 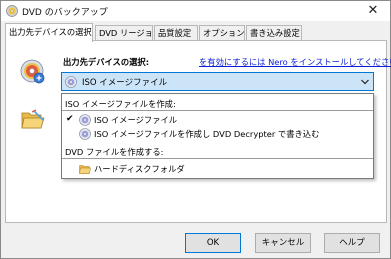 I want to click on destination-label: 出力先デバイスの選択:, so click(x=106, y=62).